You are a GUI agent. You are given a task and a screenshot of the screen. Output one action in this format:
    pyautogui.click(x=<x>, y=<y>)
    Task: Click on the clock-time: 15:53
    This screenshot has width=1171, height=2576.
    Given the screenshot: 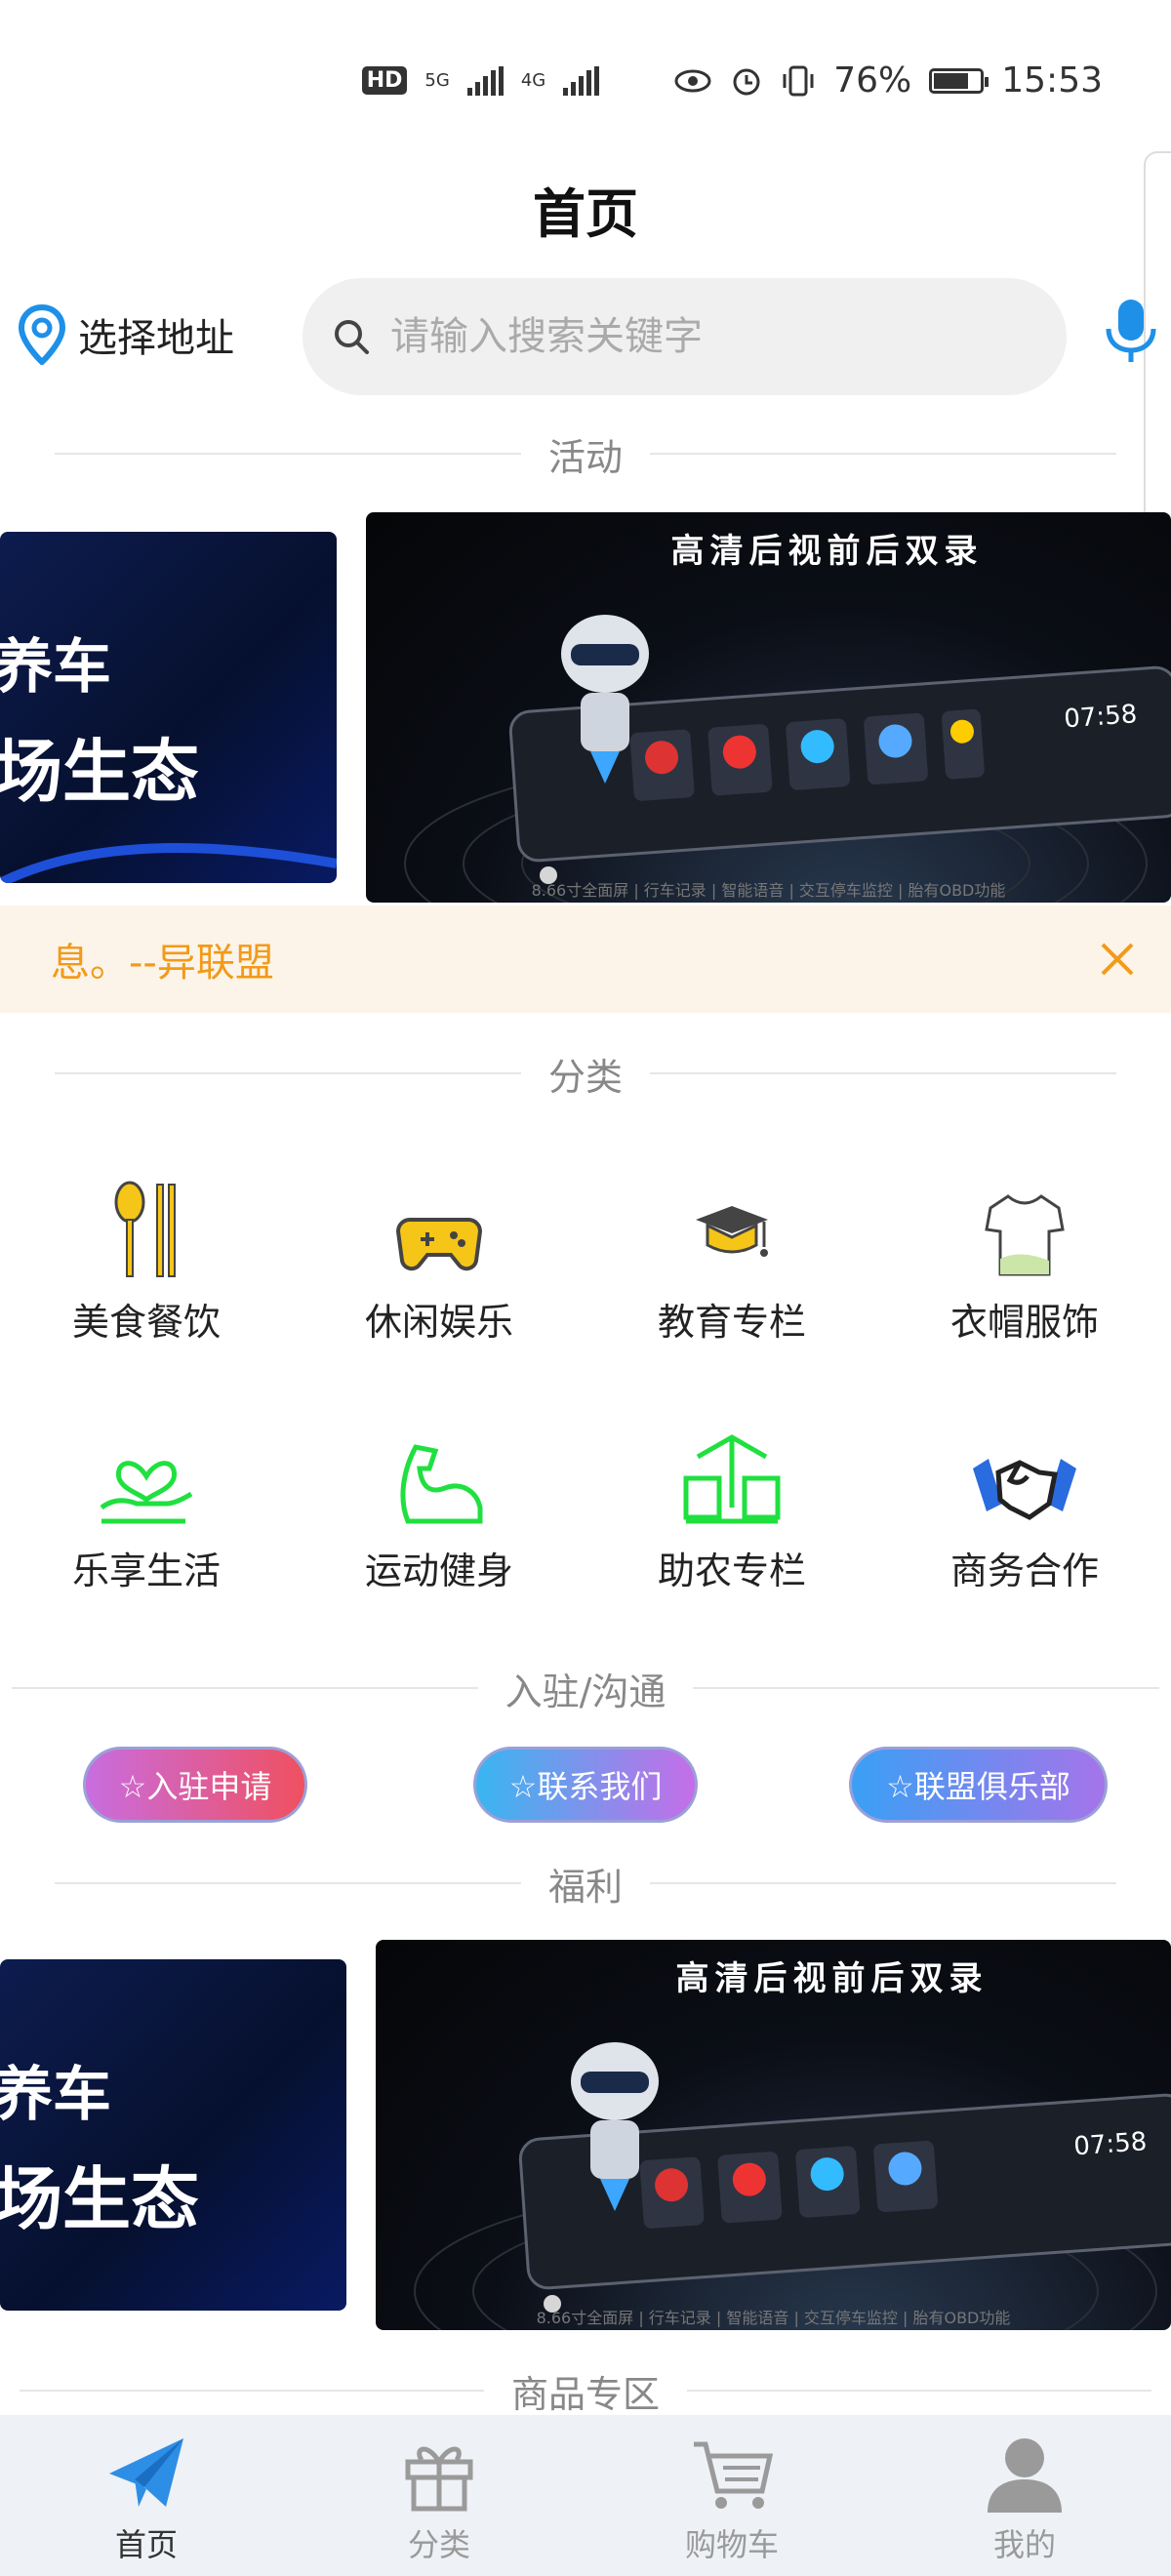 What is the action you would take?
    pyautogui.click(x=1052, y=80)
    